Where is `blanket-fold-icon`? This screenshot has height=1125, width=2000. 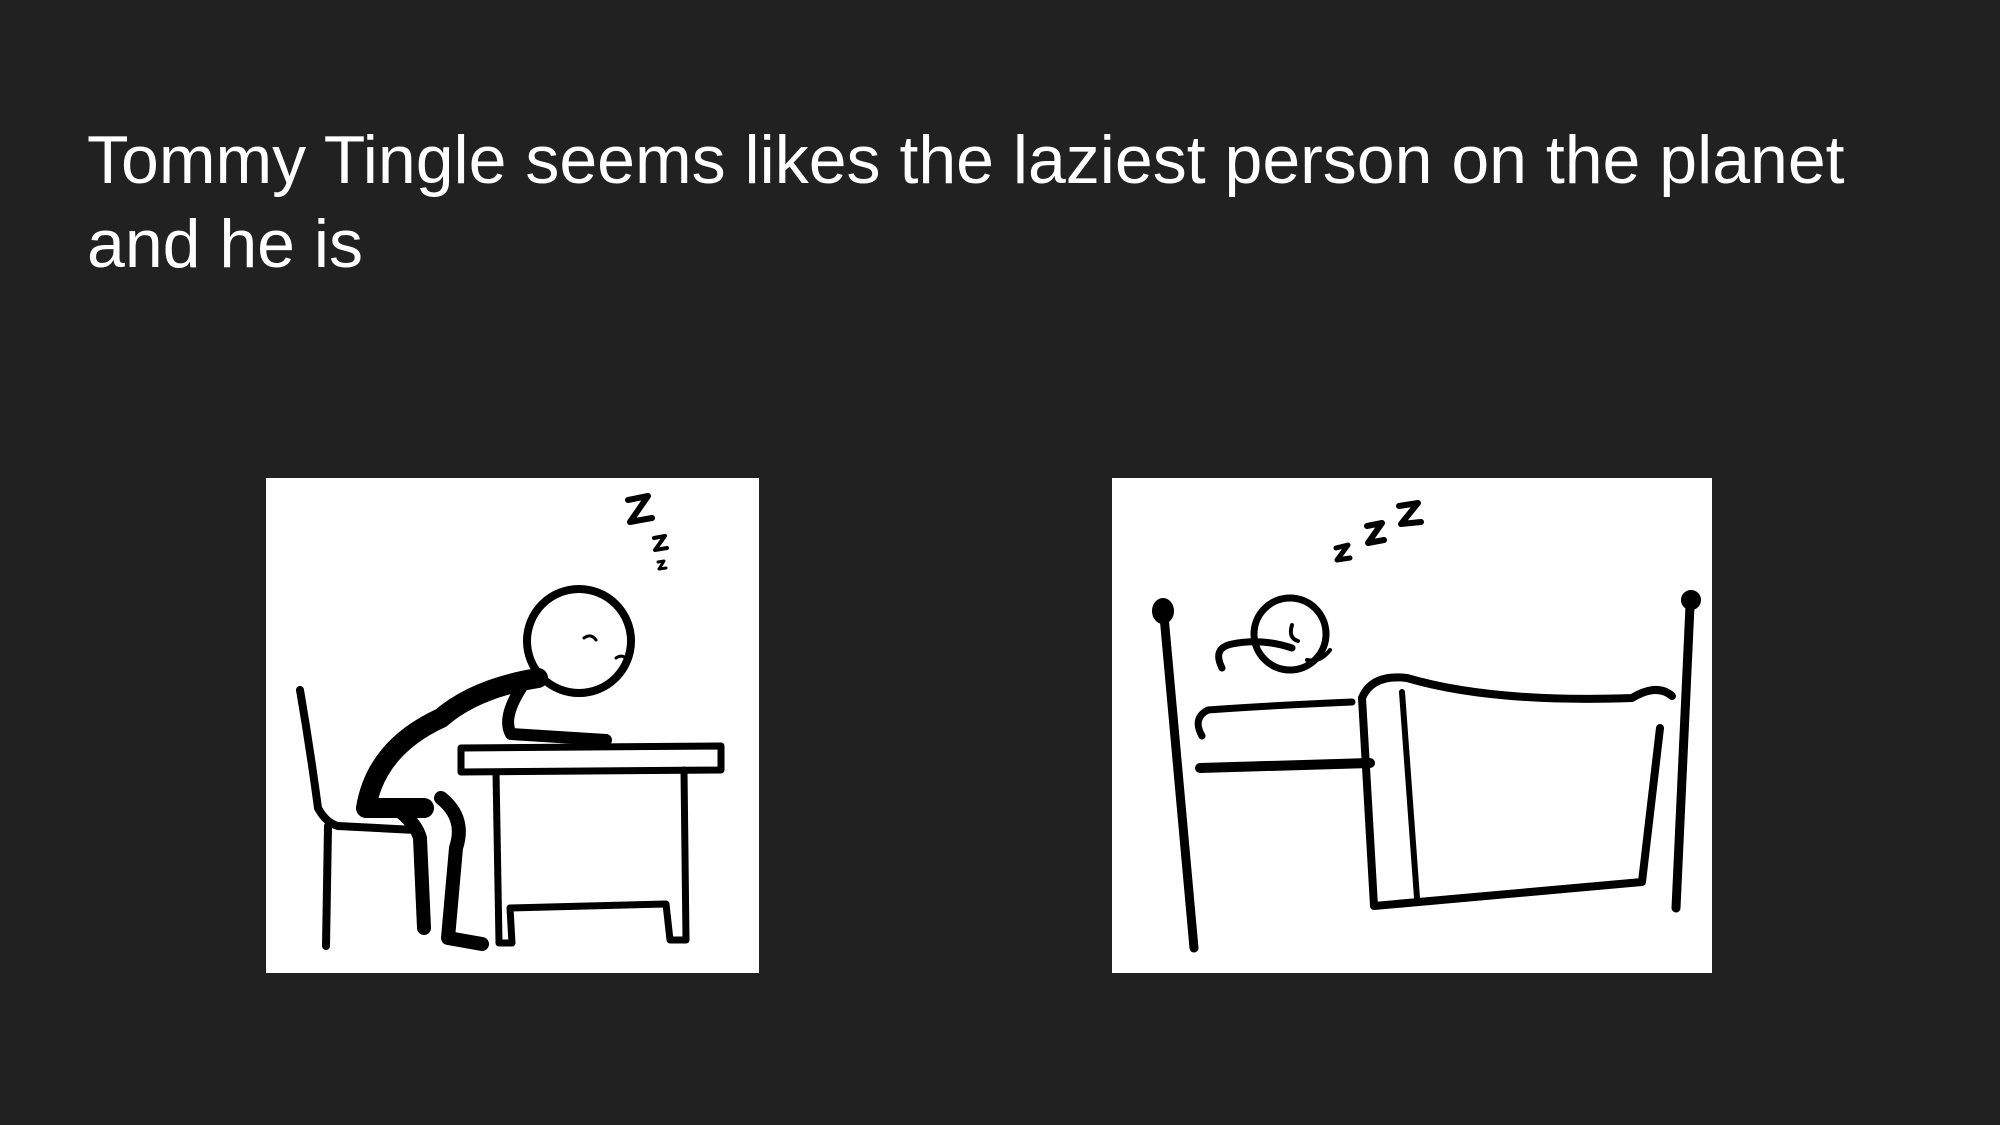
blanket-fold-icon is located at coordinates (1409, 795).